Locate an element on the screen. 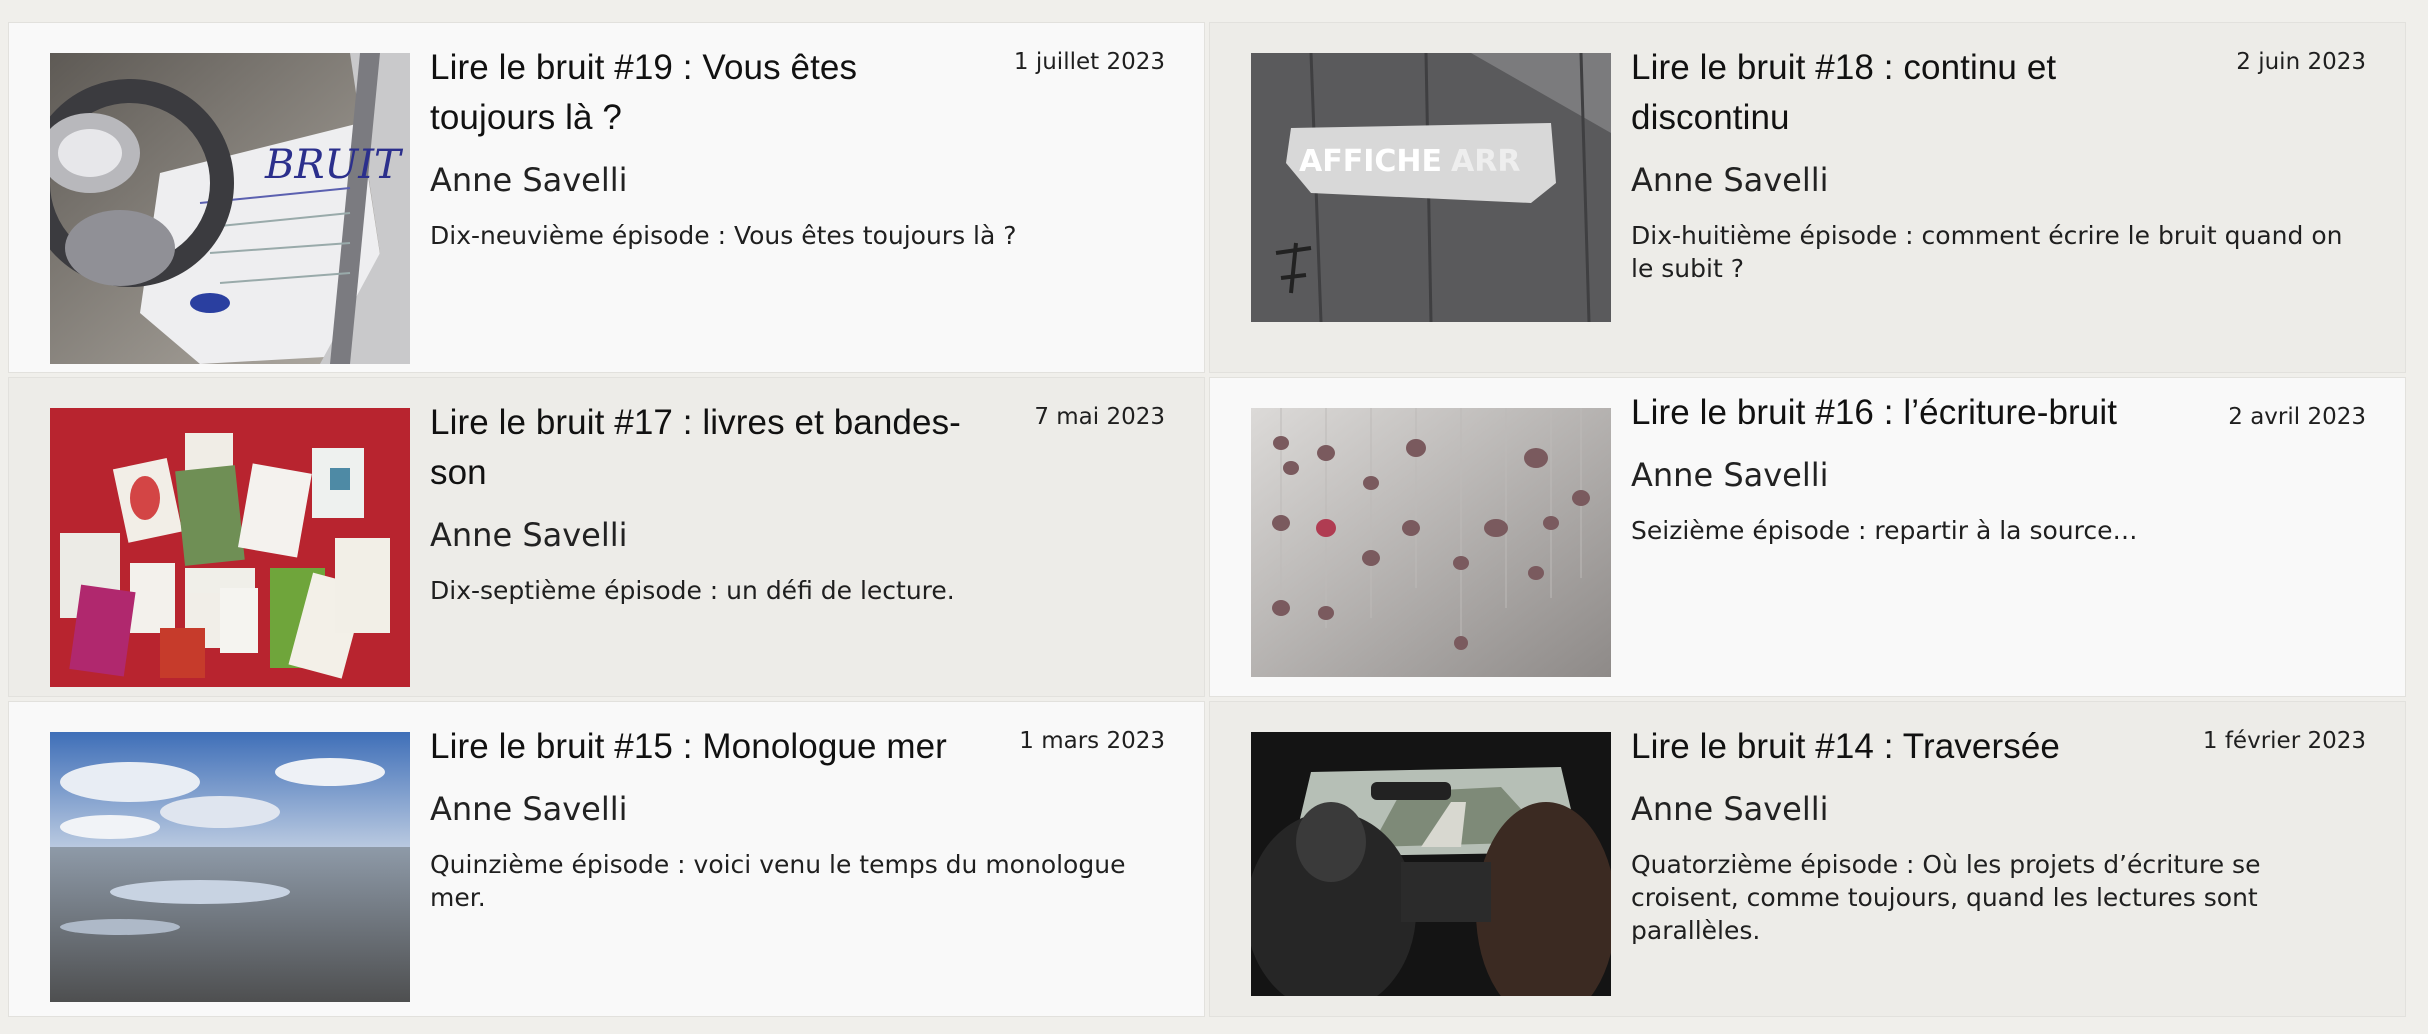 This screenshot has width=2428, height=1034. svg-text: AFFICHE is located at coordinates (1370, 161).